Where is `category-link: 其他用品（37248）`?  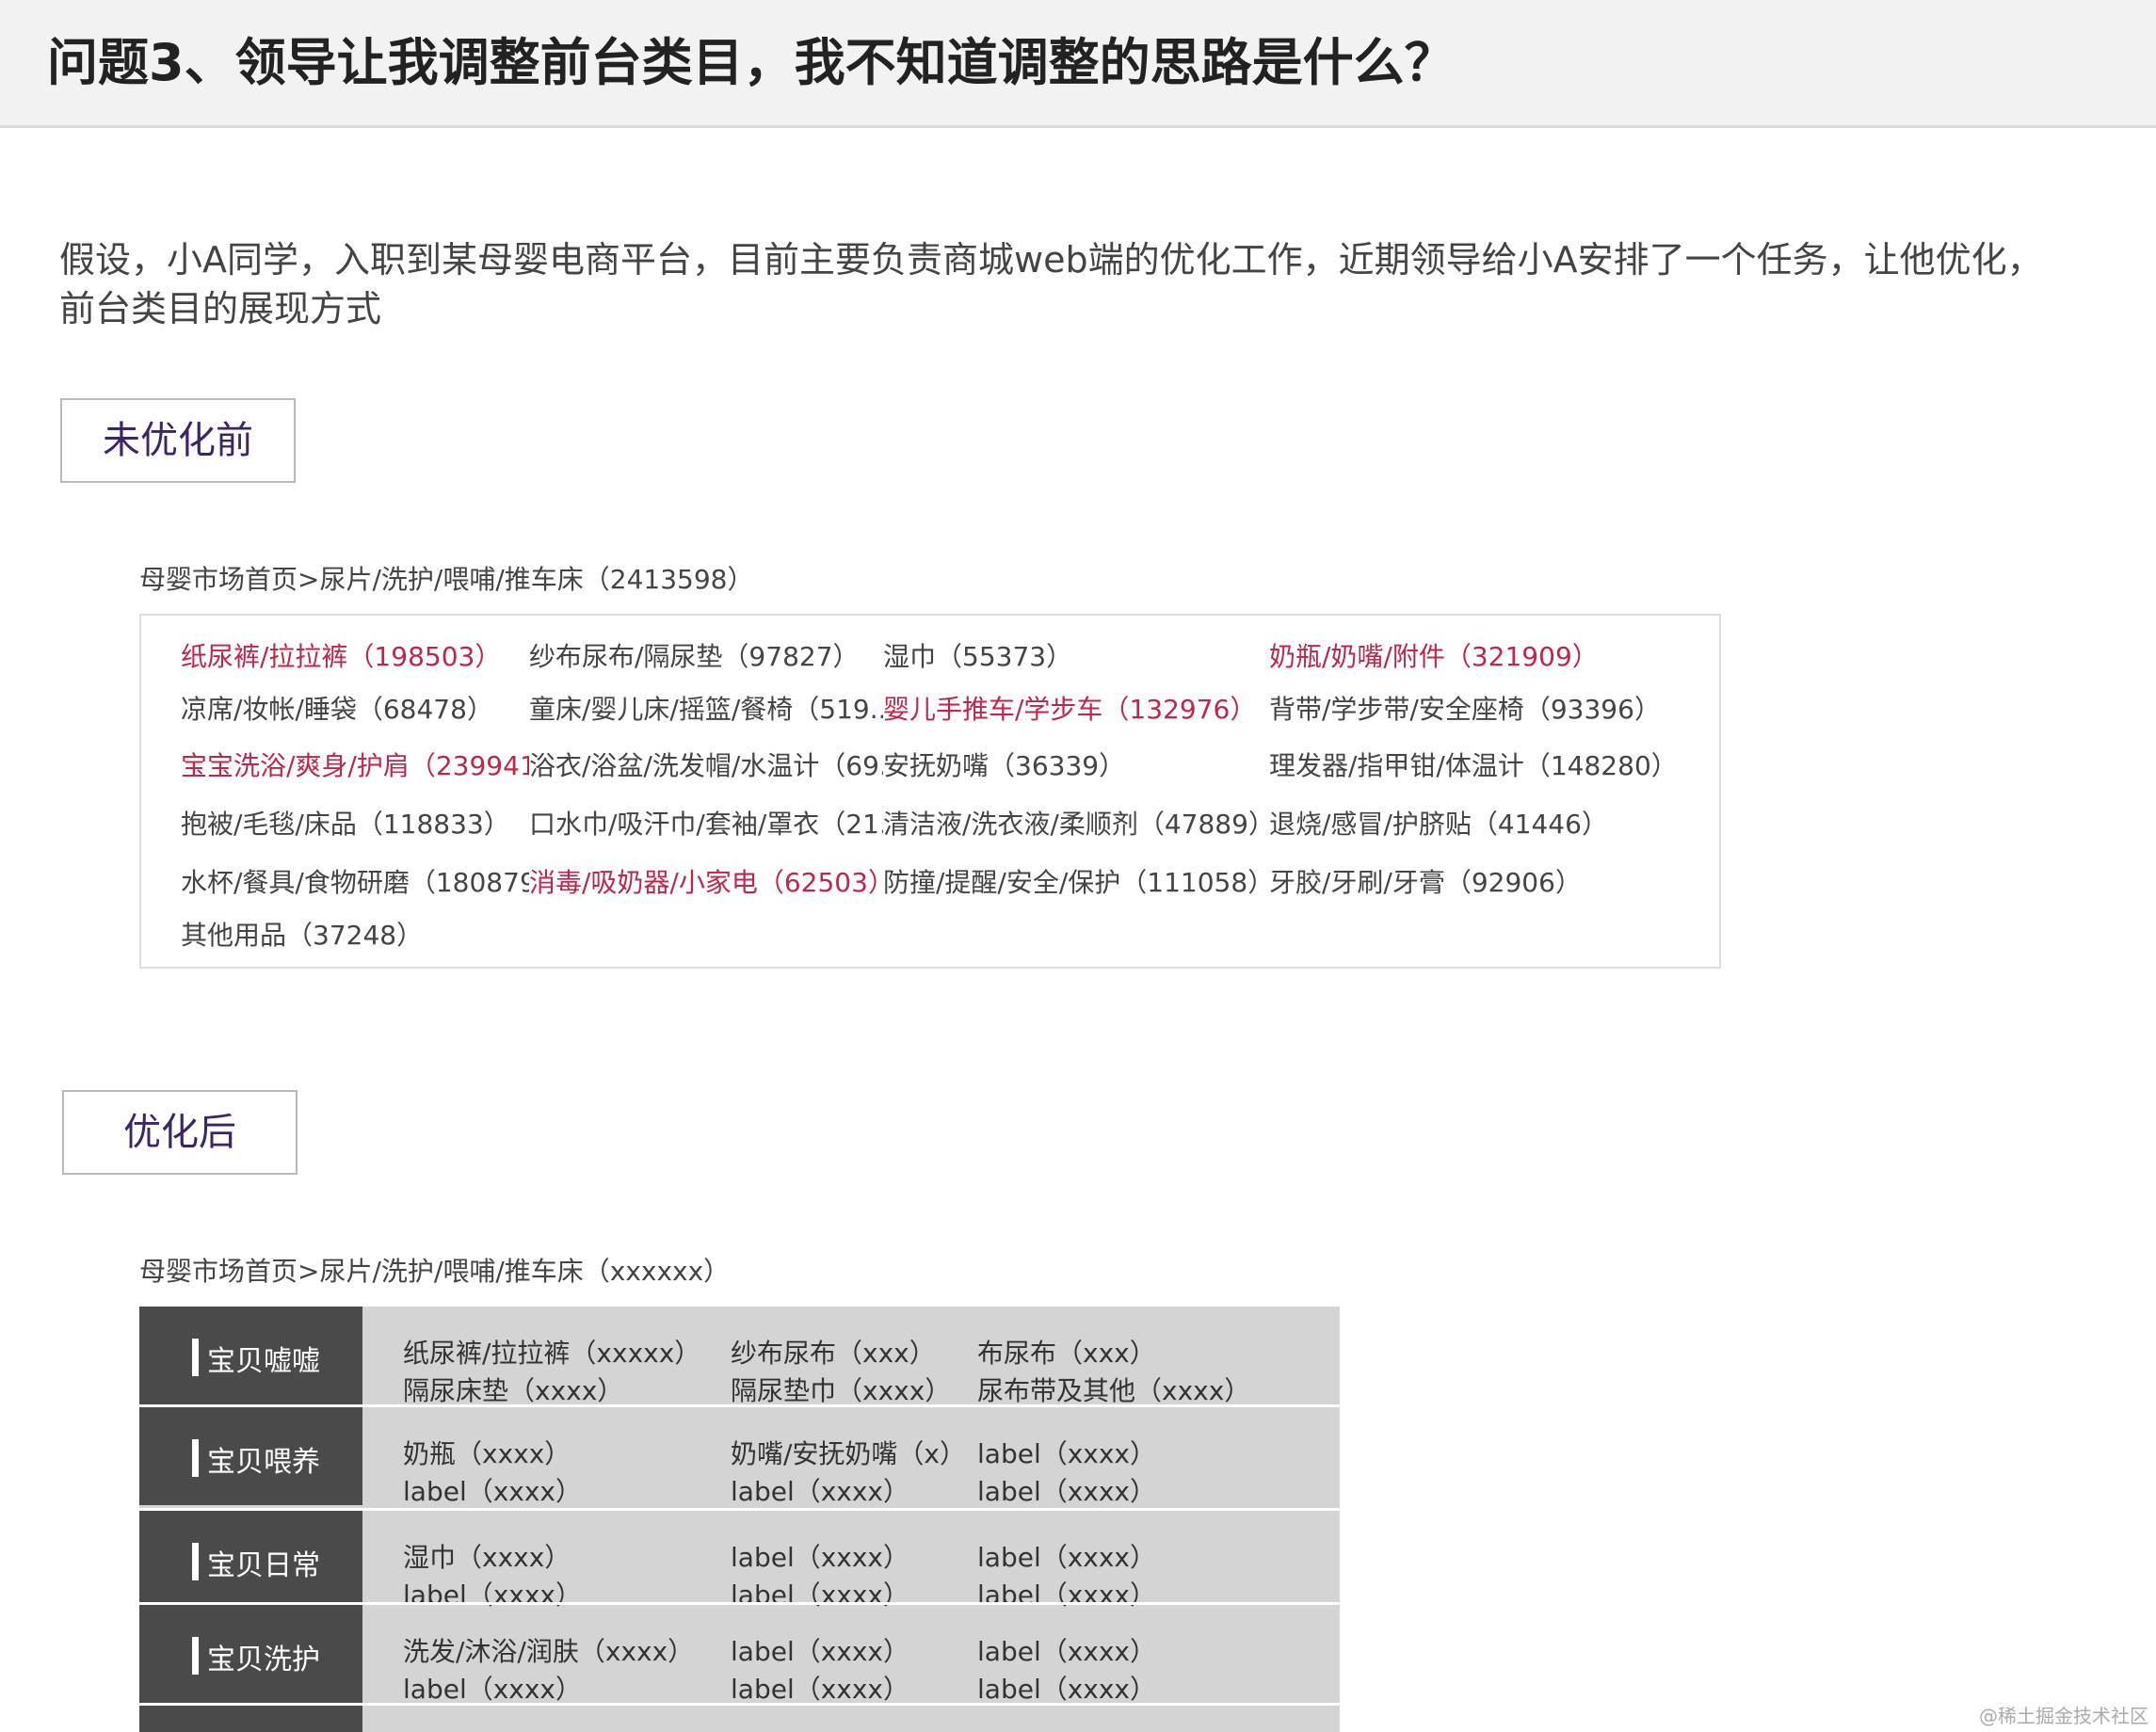 category-link: 其他用品（37248） is located at coordinates (355, 934).